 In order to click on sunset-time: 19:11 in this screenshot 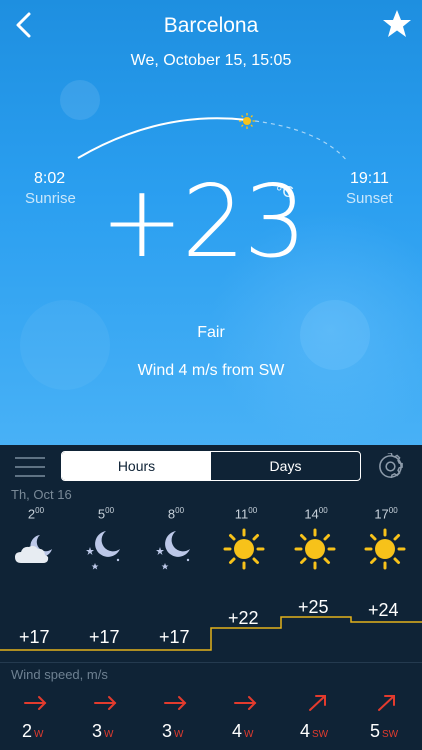, I will do `click(369, 178)`.